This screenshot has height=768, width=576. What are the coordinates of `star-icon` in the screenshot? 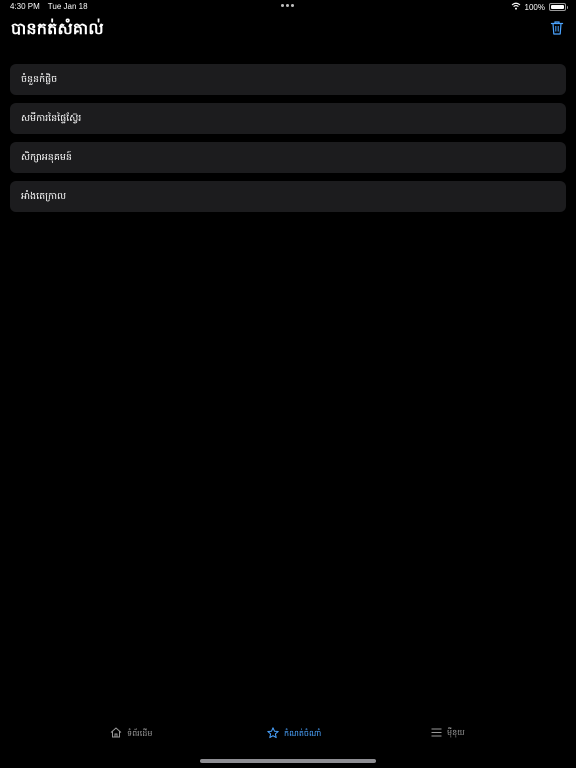 It's located at (273, 734).